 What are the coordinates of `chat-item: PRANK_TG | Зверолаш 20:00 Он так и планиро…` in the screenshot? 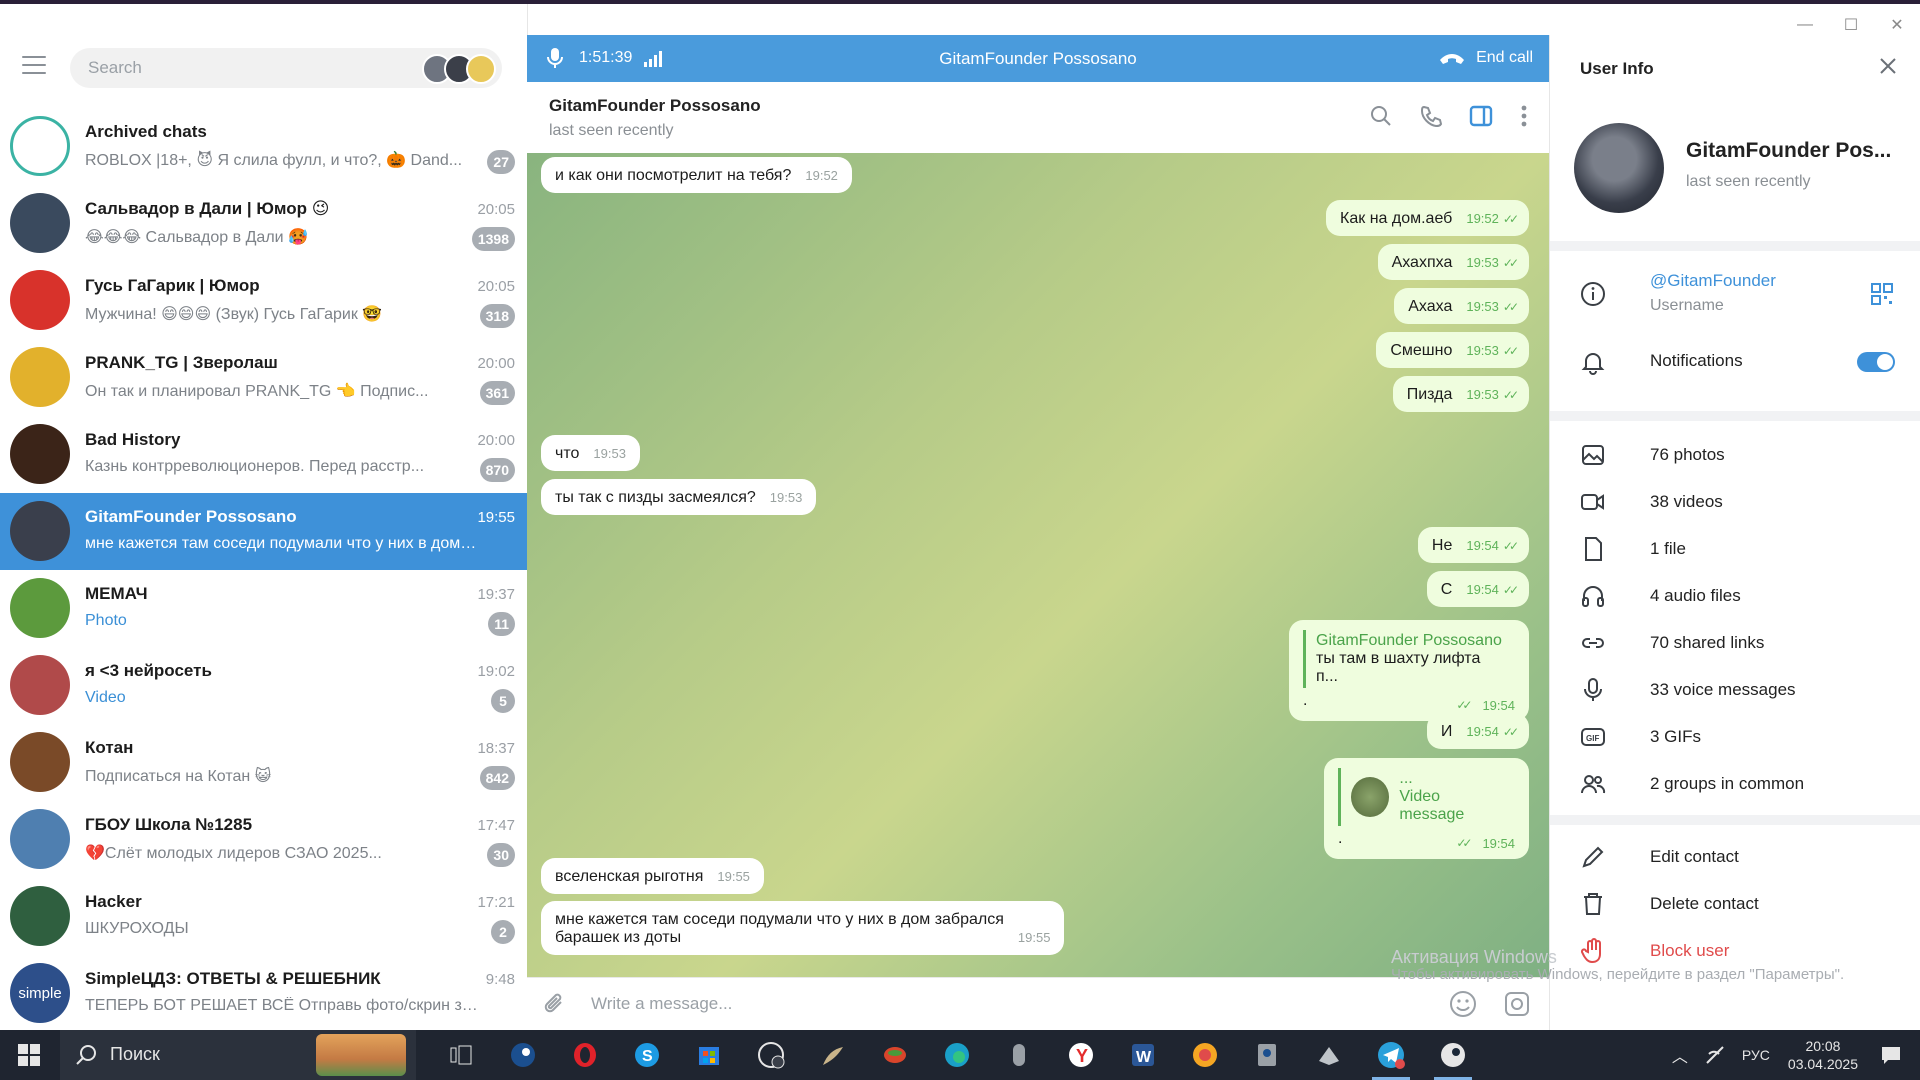 It's located at (263, 377).